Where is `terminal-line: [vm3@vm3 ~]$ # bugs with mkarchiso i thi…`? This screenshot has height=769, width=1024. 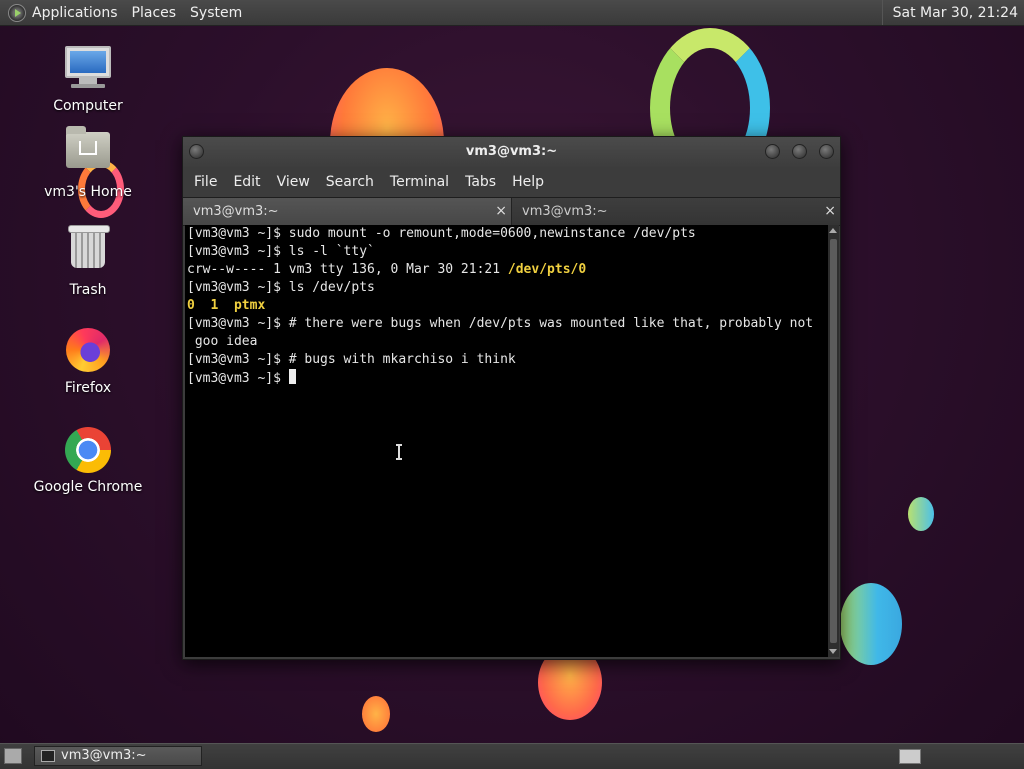
terminal-line: [vm3@vm3 ~]$ # bugs with mkarchiso i thi… is located at coordinates (506, 360).